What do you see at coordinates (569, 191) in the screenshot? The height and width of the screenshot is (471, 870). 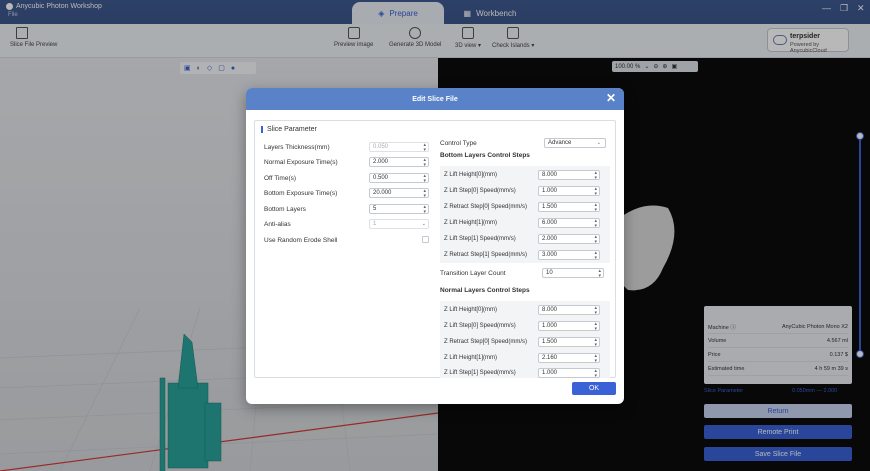 I see `bottom-step-input: 1.000 ▴ ▾` at bounding box center [569, 191].